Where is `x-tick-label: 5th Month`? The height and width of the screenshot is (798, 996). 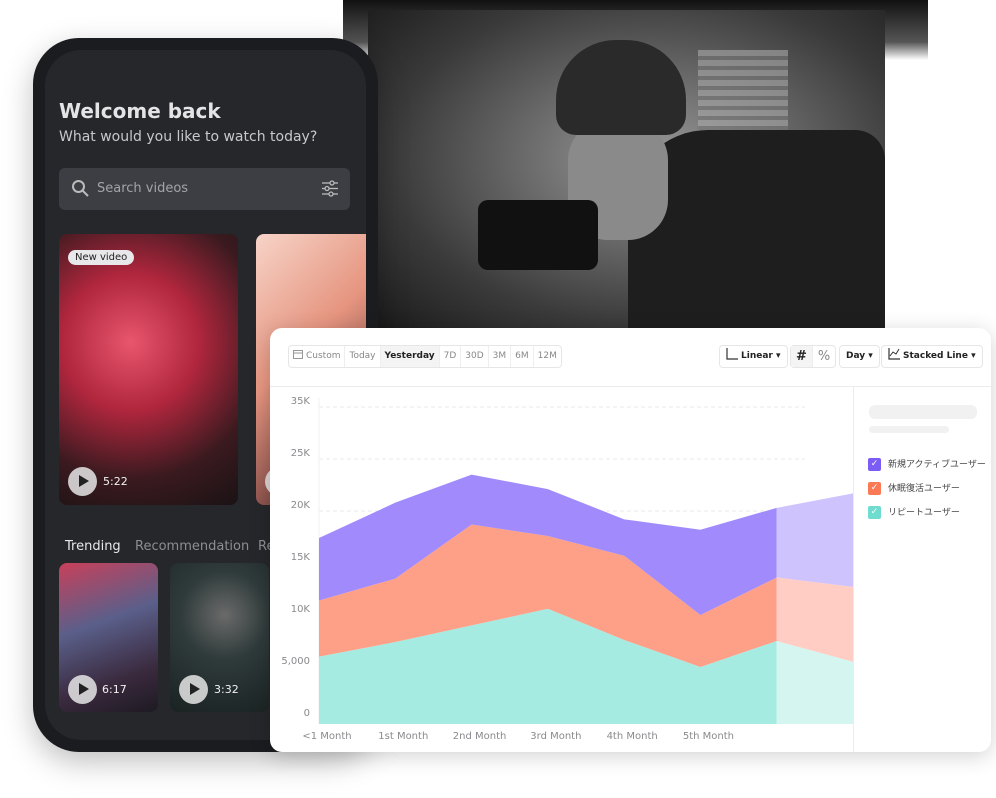 x-tick-label: 5th Month is located at coordinates (708, 736).